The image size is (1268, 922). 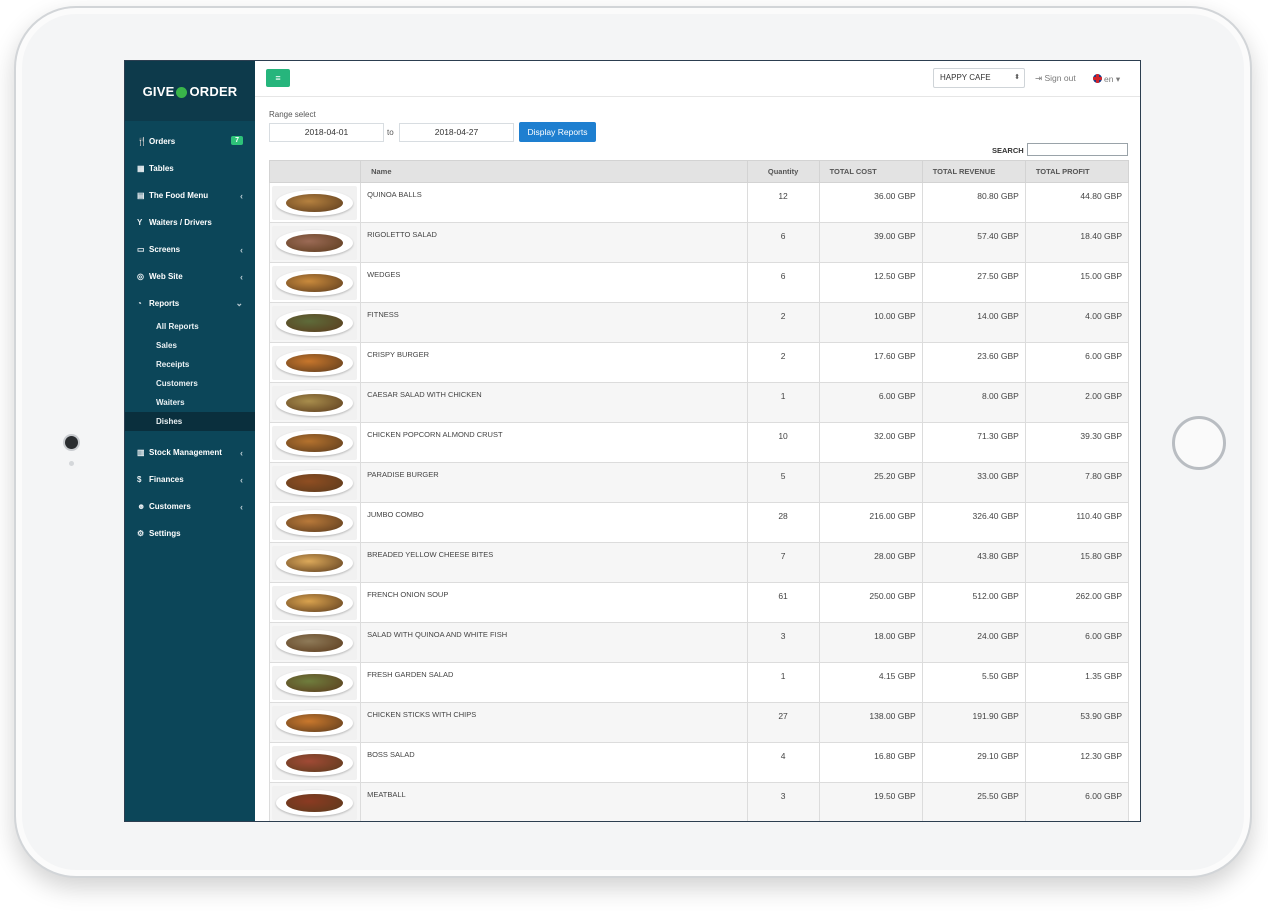 What do you see at coordinates (190, 506) in the screenshot?
I see `sidebar-item-customers: ☻ Customers ‹` at bounding box center [190, 506].